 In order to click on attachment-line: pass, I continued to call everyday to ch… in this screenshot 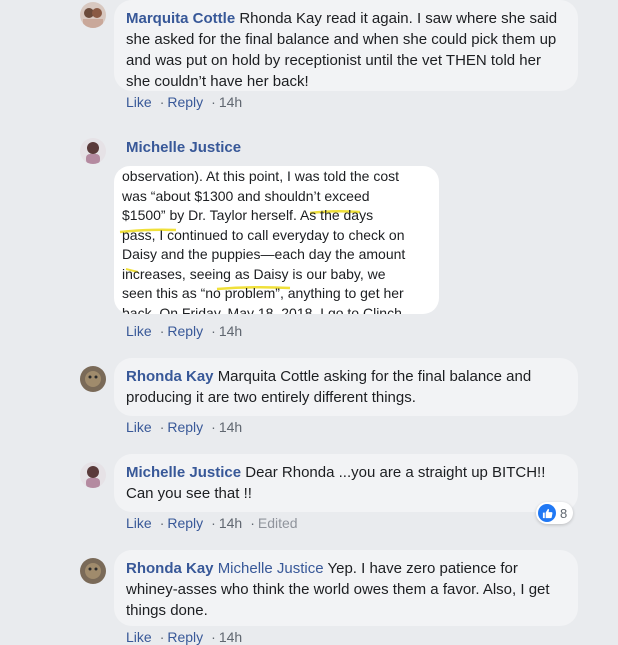, I will do `click(263, 234)`.